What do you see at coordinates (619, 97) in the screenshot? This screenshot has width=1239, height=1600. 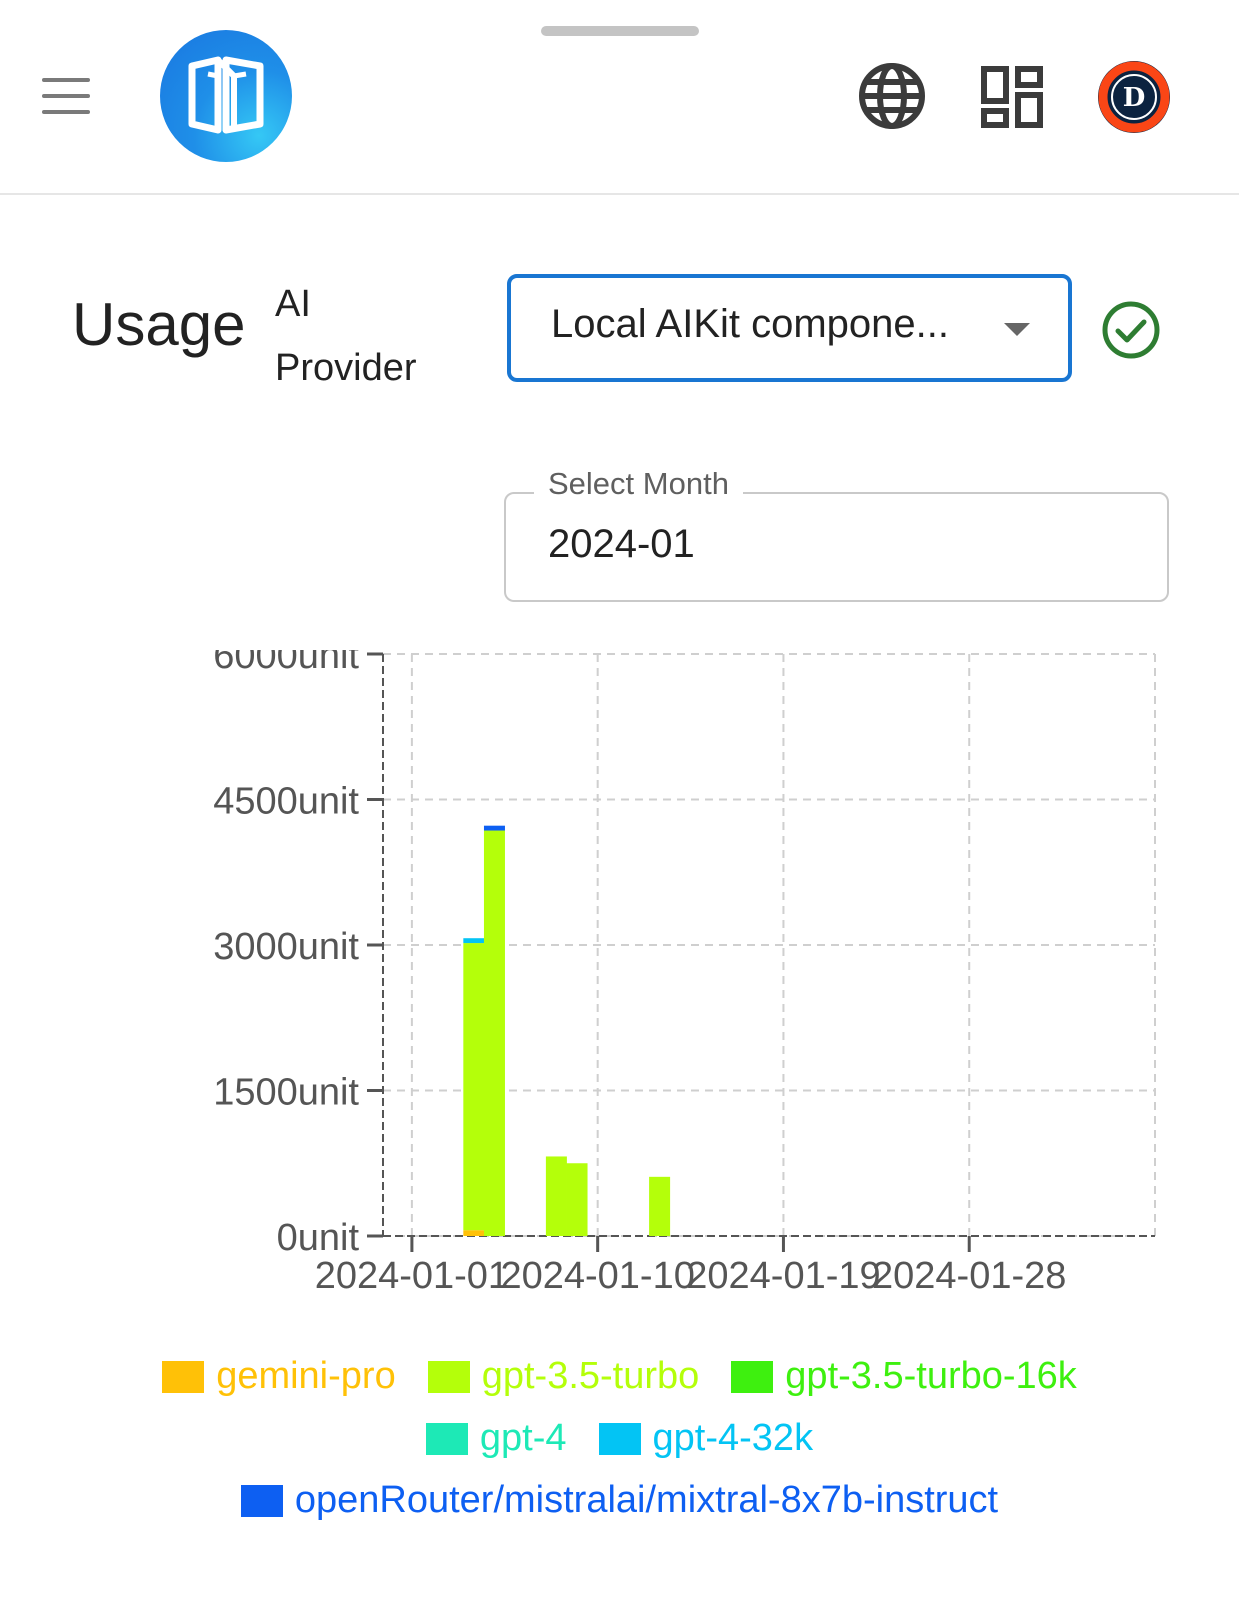 I see `app-bar: D` at bounding box center [619, 97].